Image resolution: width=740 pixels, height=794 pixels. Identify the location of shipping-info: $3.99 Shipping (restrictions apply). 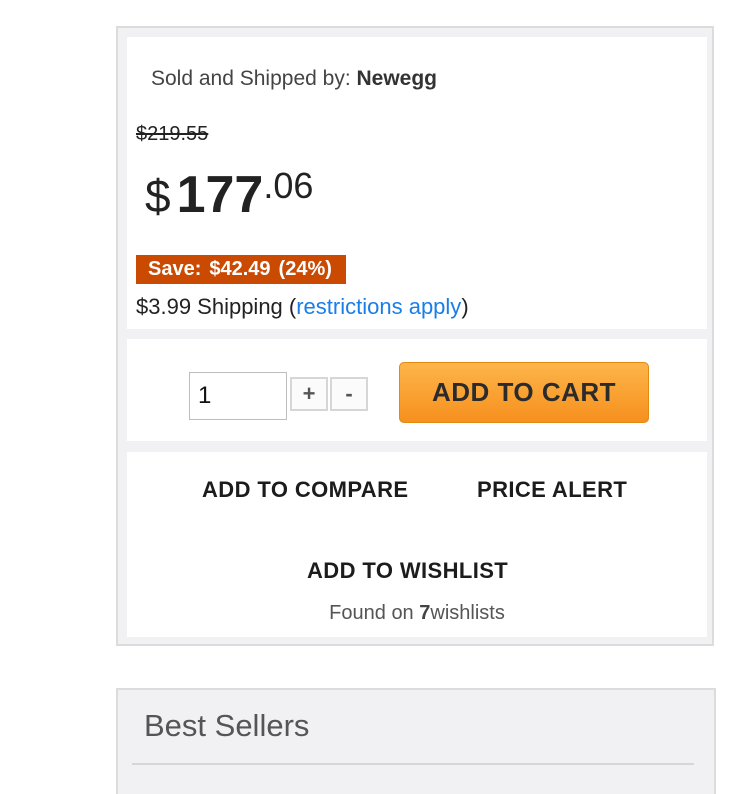
(302, 307).